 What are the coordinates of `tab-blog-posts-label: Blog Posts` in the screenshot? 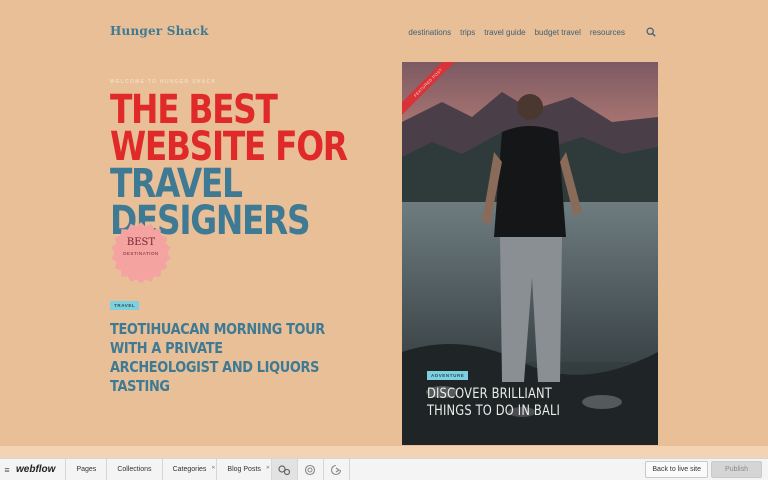 It's located at (244, 469).